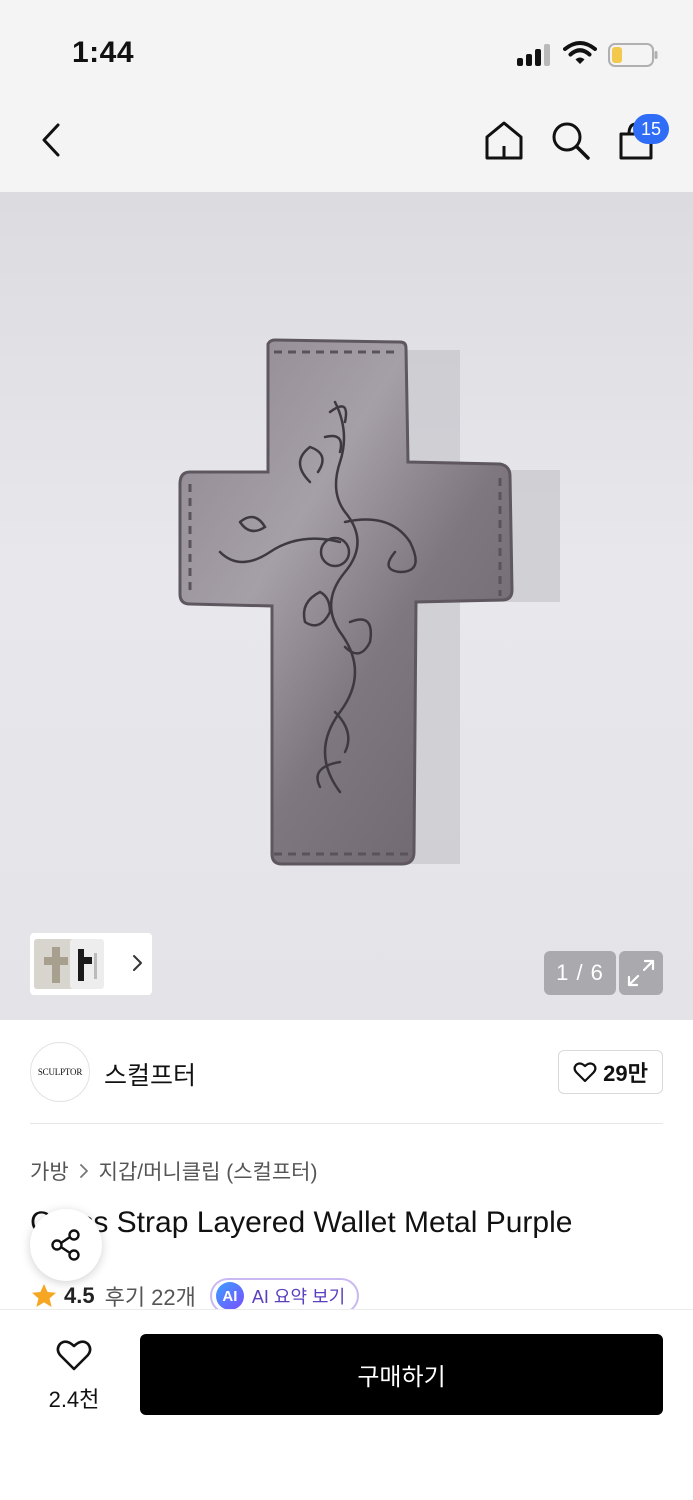 The image size is (693, 1500). Describe the element at coordinates (229, 1296) in the screenshot. I see `ai-badge-icon: AI` at that location.